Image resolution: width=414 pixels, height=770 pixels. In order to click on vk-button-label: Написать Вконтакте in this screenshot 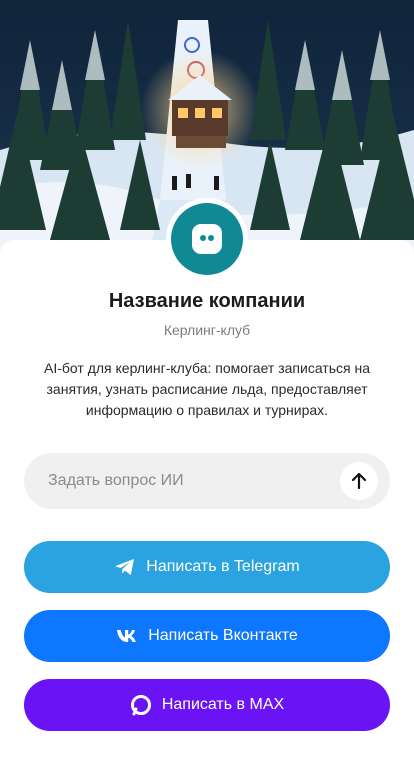, I will do `click(223, 635)`.